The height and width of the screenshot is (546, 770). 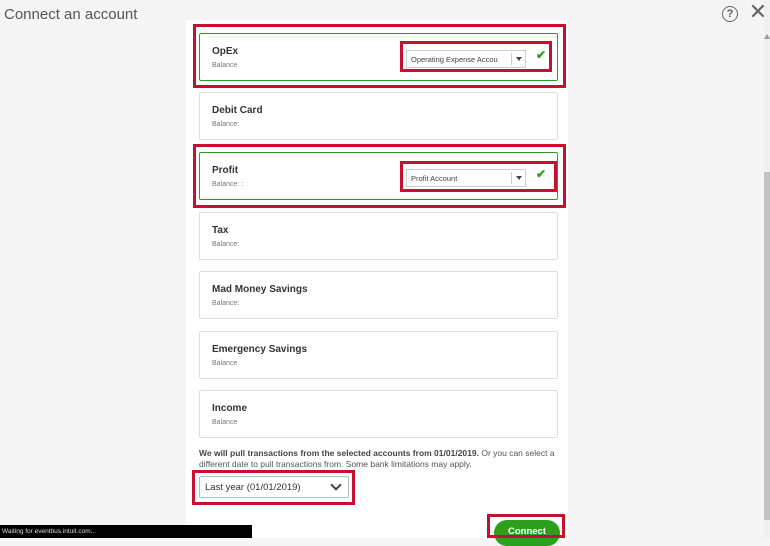 I want to click on account-card-income: Income Balance, so click(x=378, y=414).